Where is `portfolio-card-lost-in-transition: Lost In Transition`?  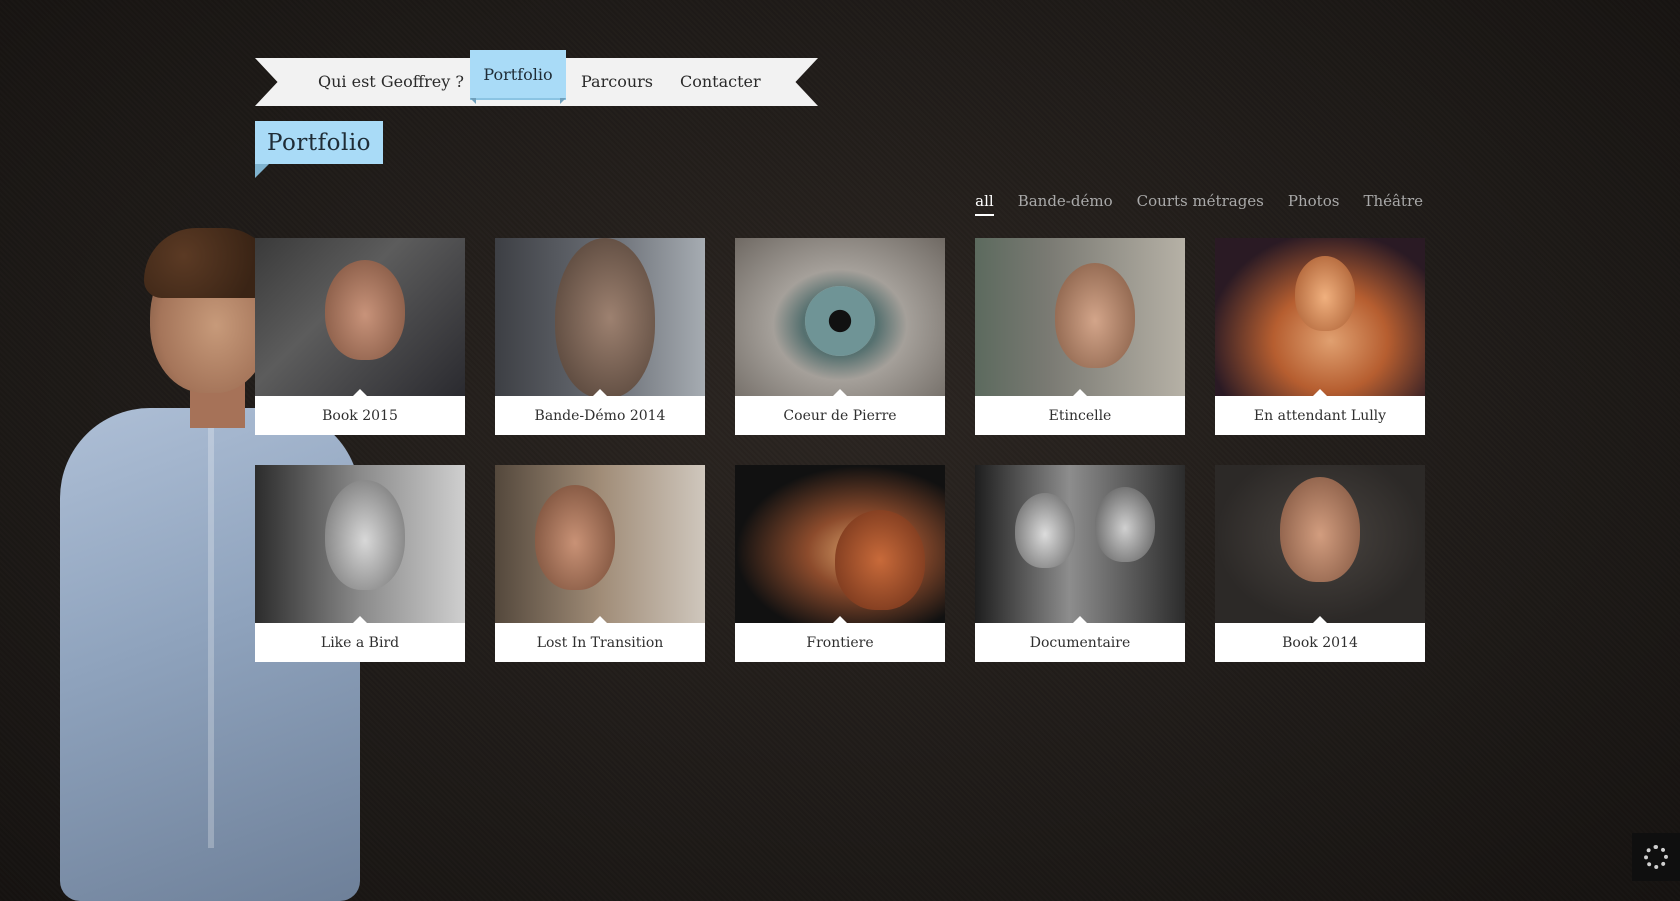
portfolio-card-lost-in-transition: Lost In Transition is located at coordinates (600, 563).